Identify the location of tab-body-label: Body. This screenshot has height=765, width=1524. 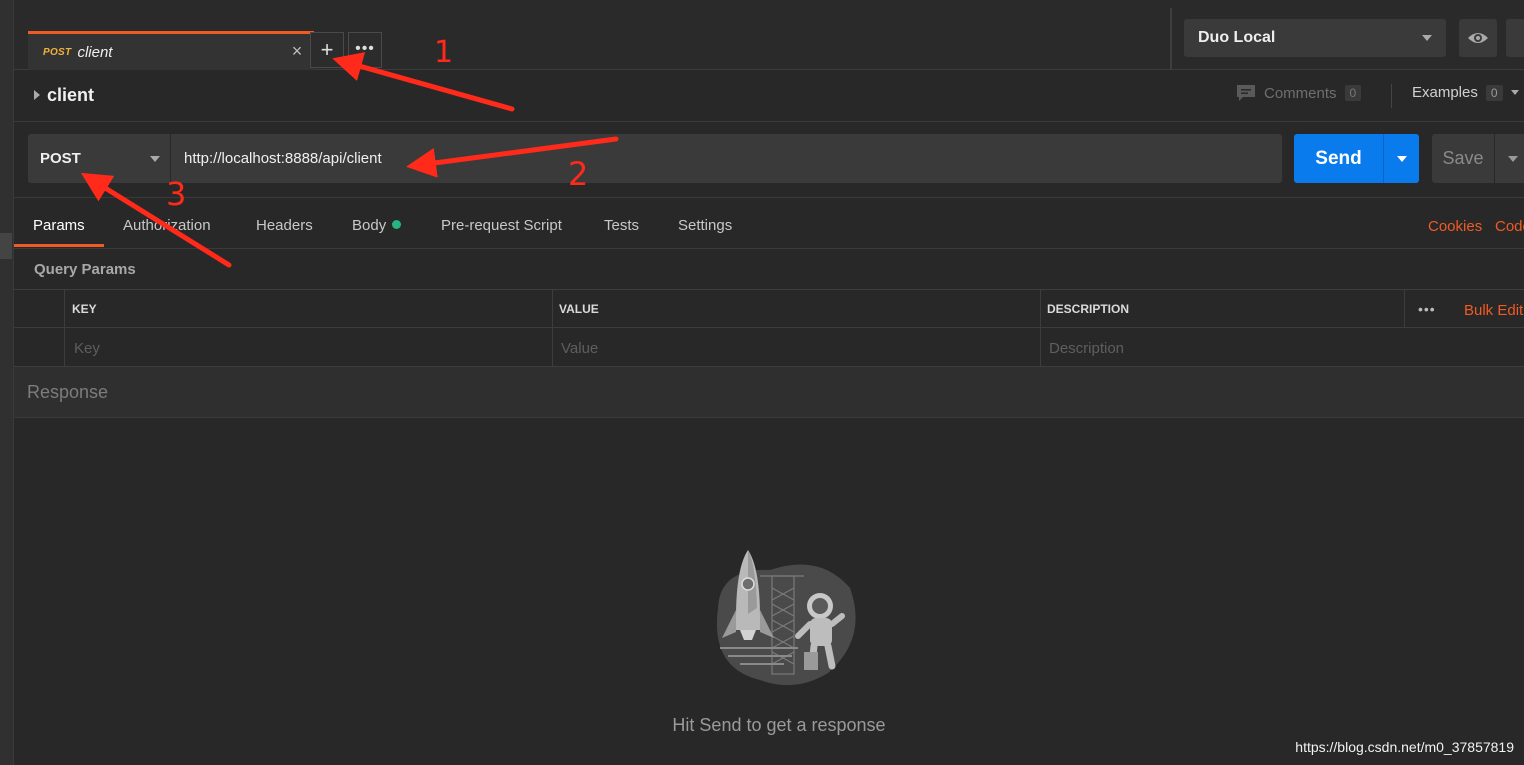
(369, 225).